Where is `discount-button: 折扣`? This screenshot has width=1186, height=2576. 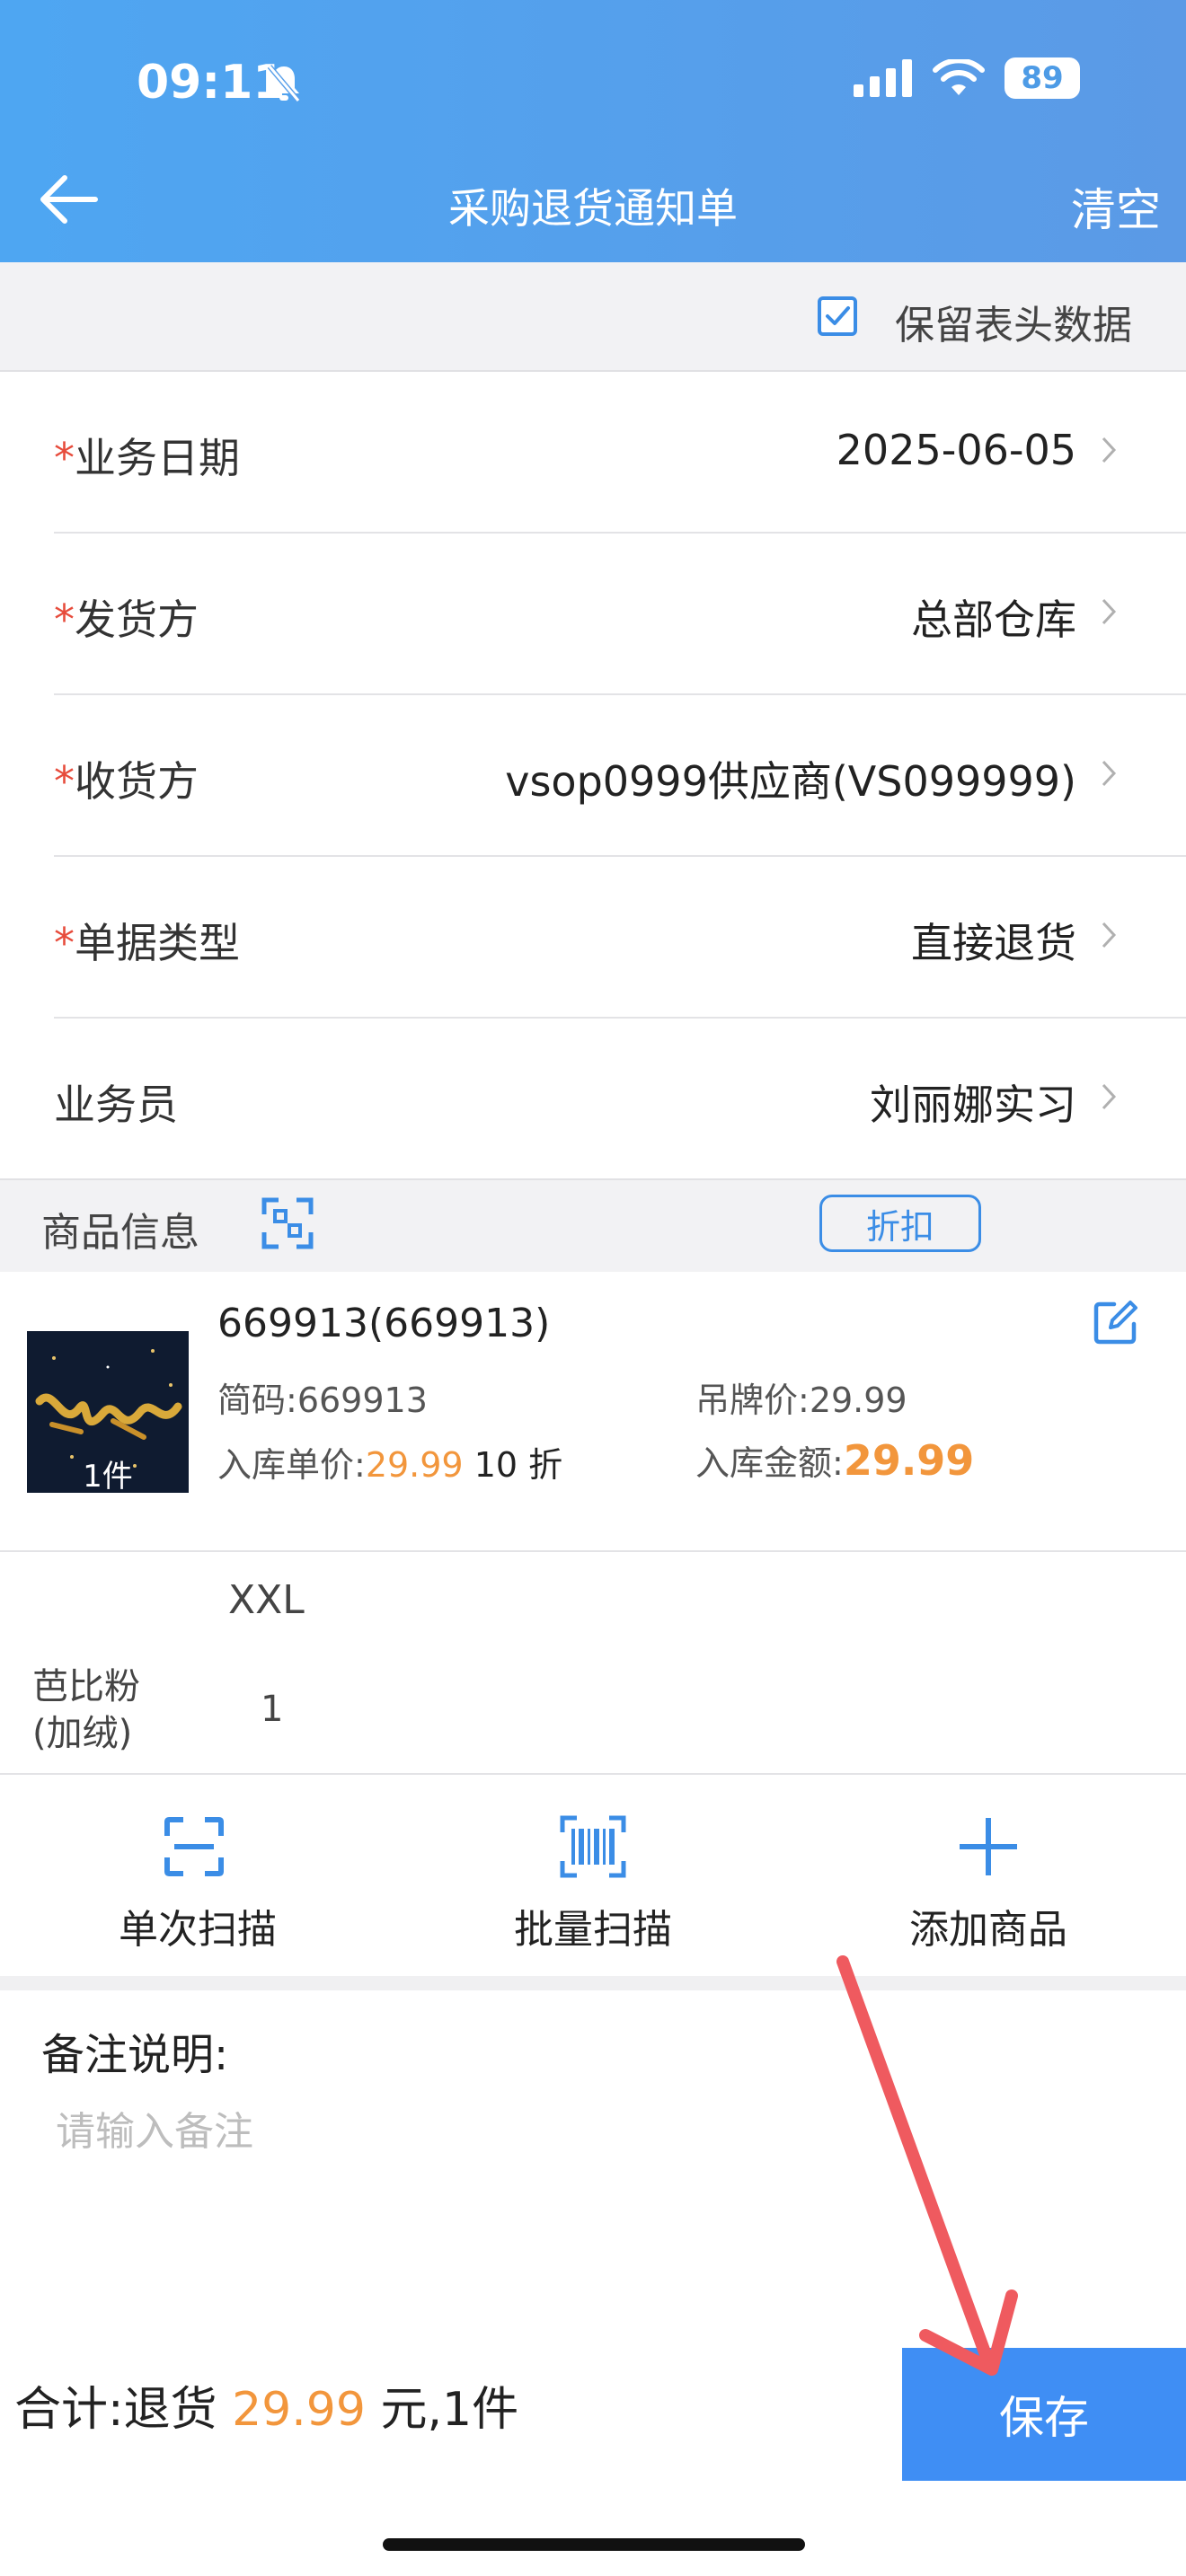
discount-button: 折扣 is located at coordinates (900, 1223).